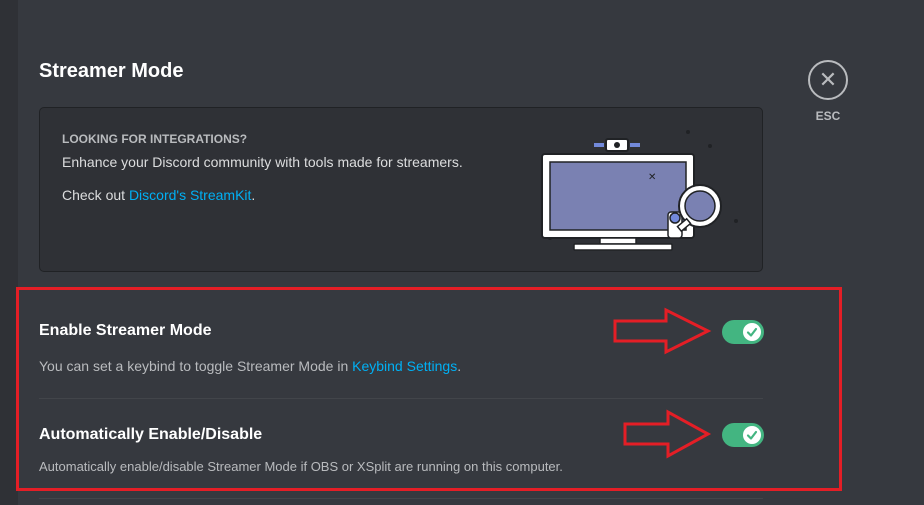  Describe the element at coordinates (9, 252) in the screenshot. I see `sidebar-edge` at that location.